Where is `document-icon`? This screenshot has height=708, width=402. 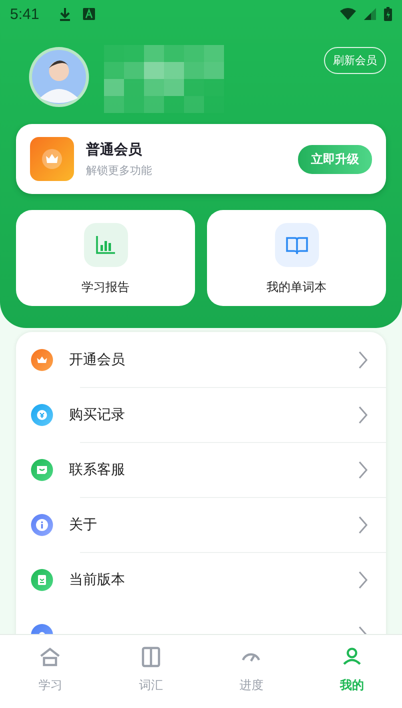
document-icon is located at coordinates (42, 579).